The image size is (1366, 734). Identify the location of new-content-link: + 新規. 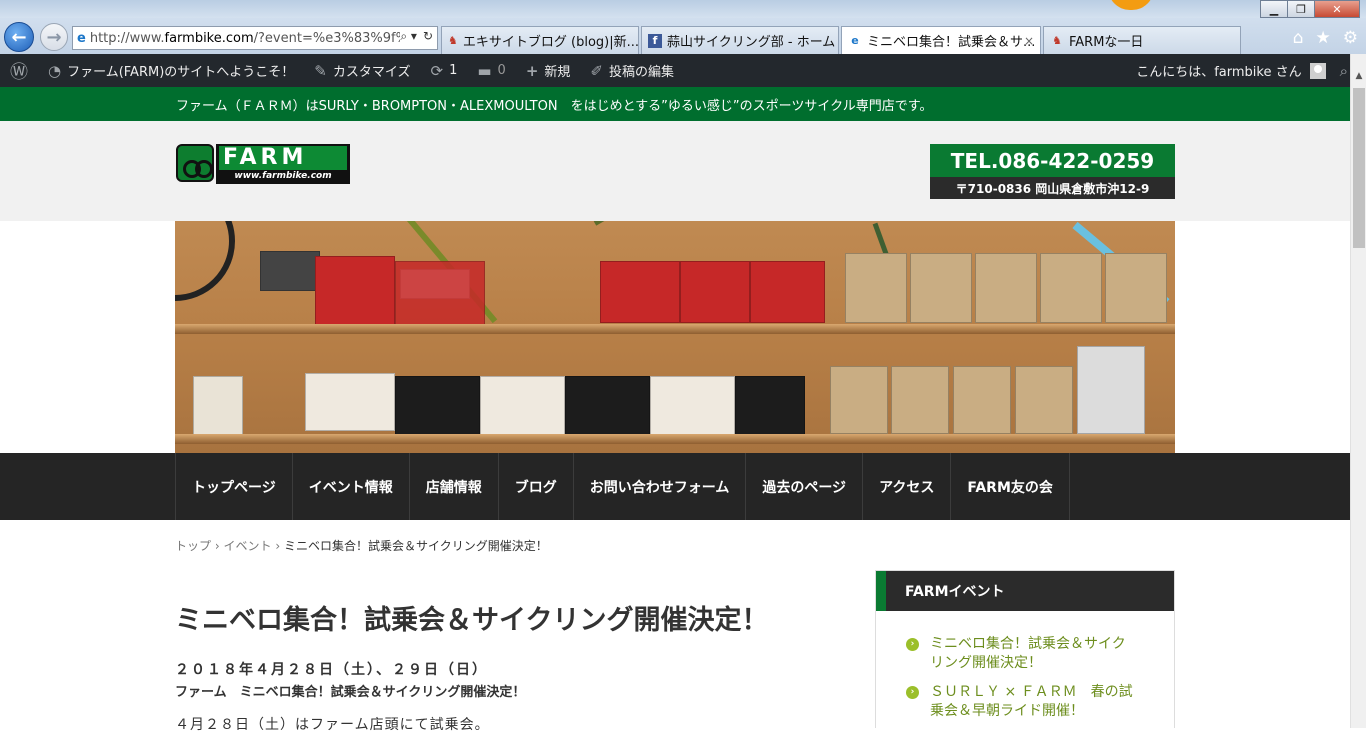
(548, 70).